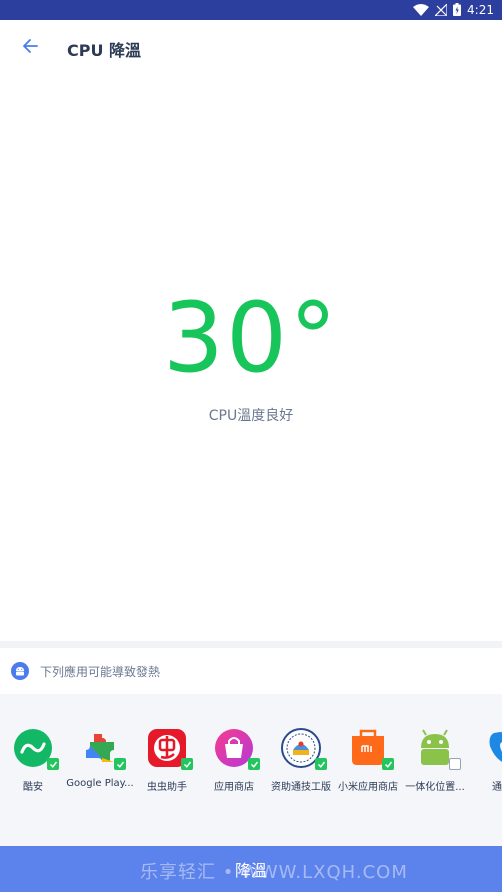 The height and width of the screenshot is (892, 502). I want to click on app-item-xiaomi-store: 小米应用商店, so click(368, 760).